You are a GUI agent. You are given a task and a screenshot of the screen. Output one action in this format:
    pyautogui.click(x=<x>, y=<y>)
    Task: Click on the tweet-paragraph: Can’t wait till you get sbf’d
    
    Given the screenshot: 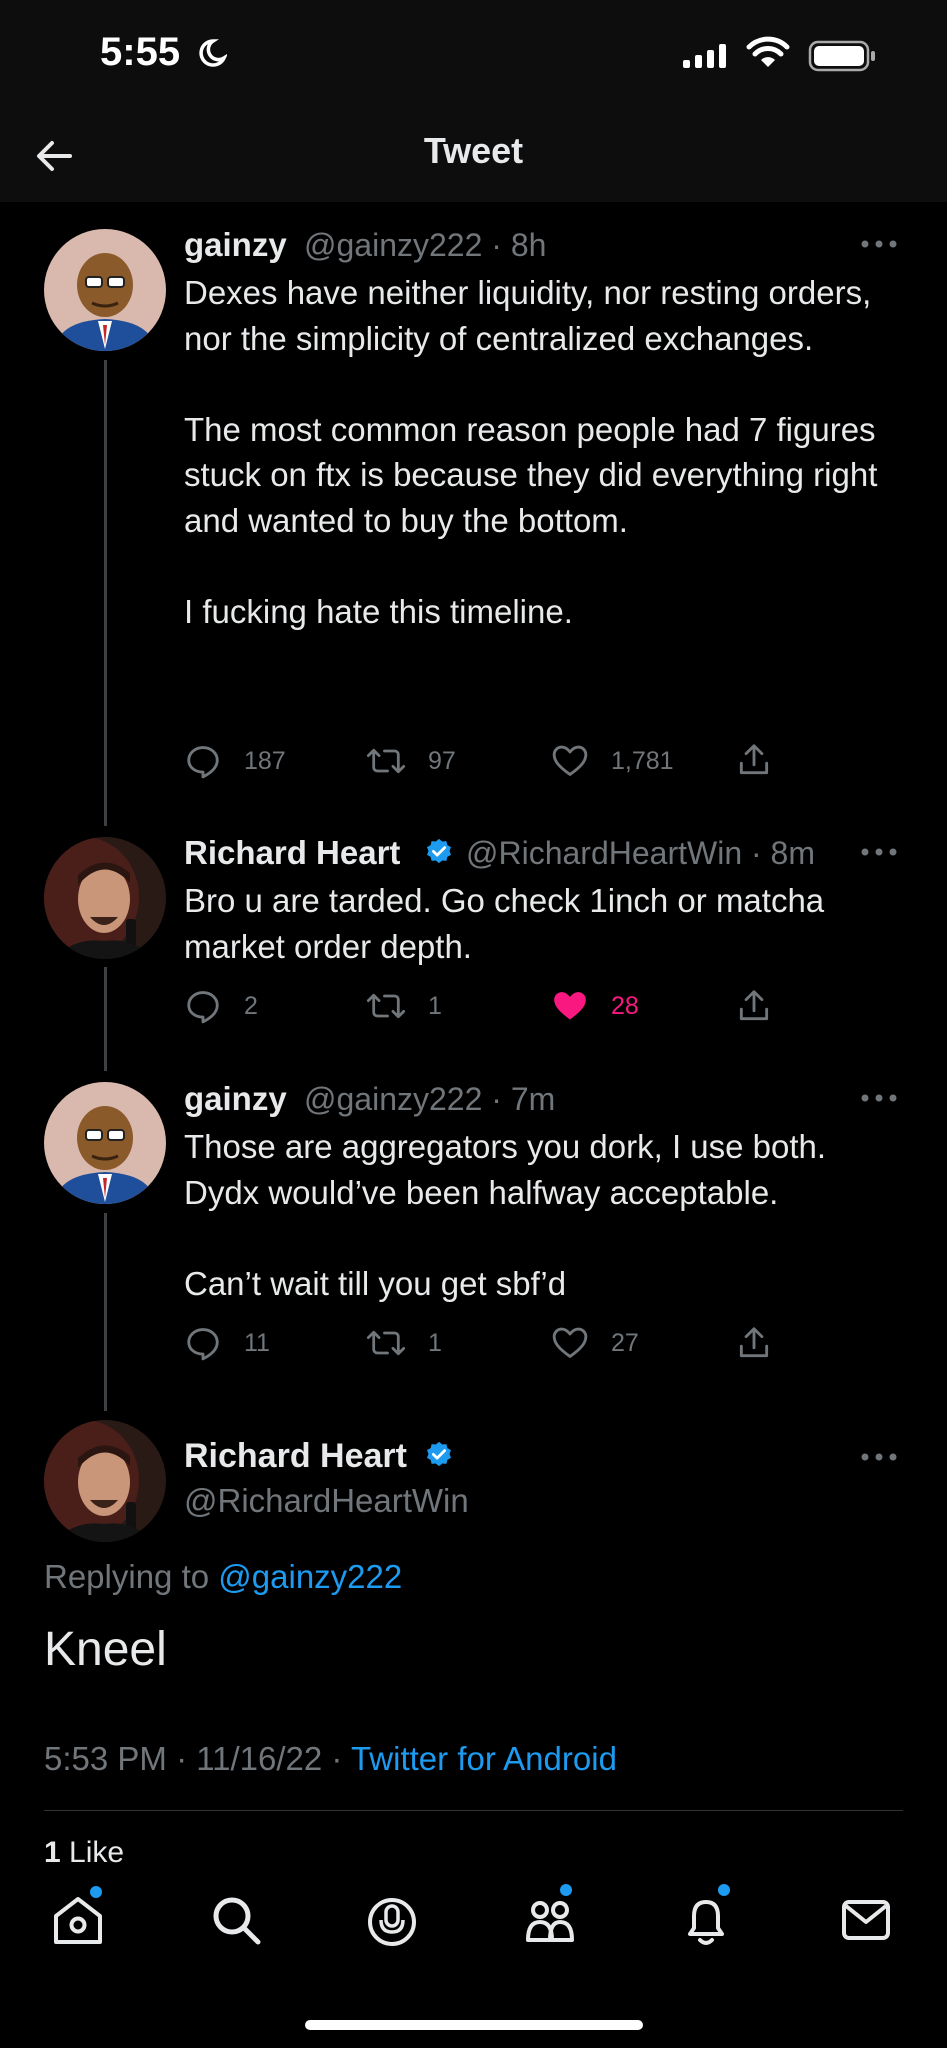 What is the action you would take?
    pyautogui.click(x=375, y=1283)
    